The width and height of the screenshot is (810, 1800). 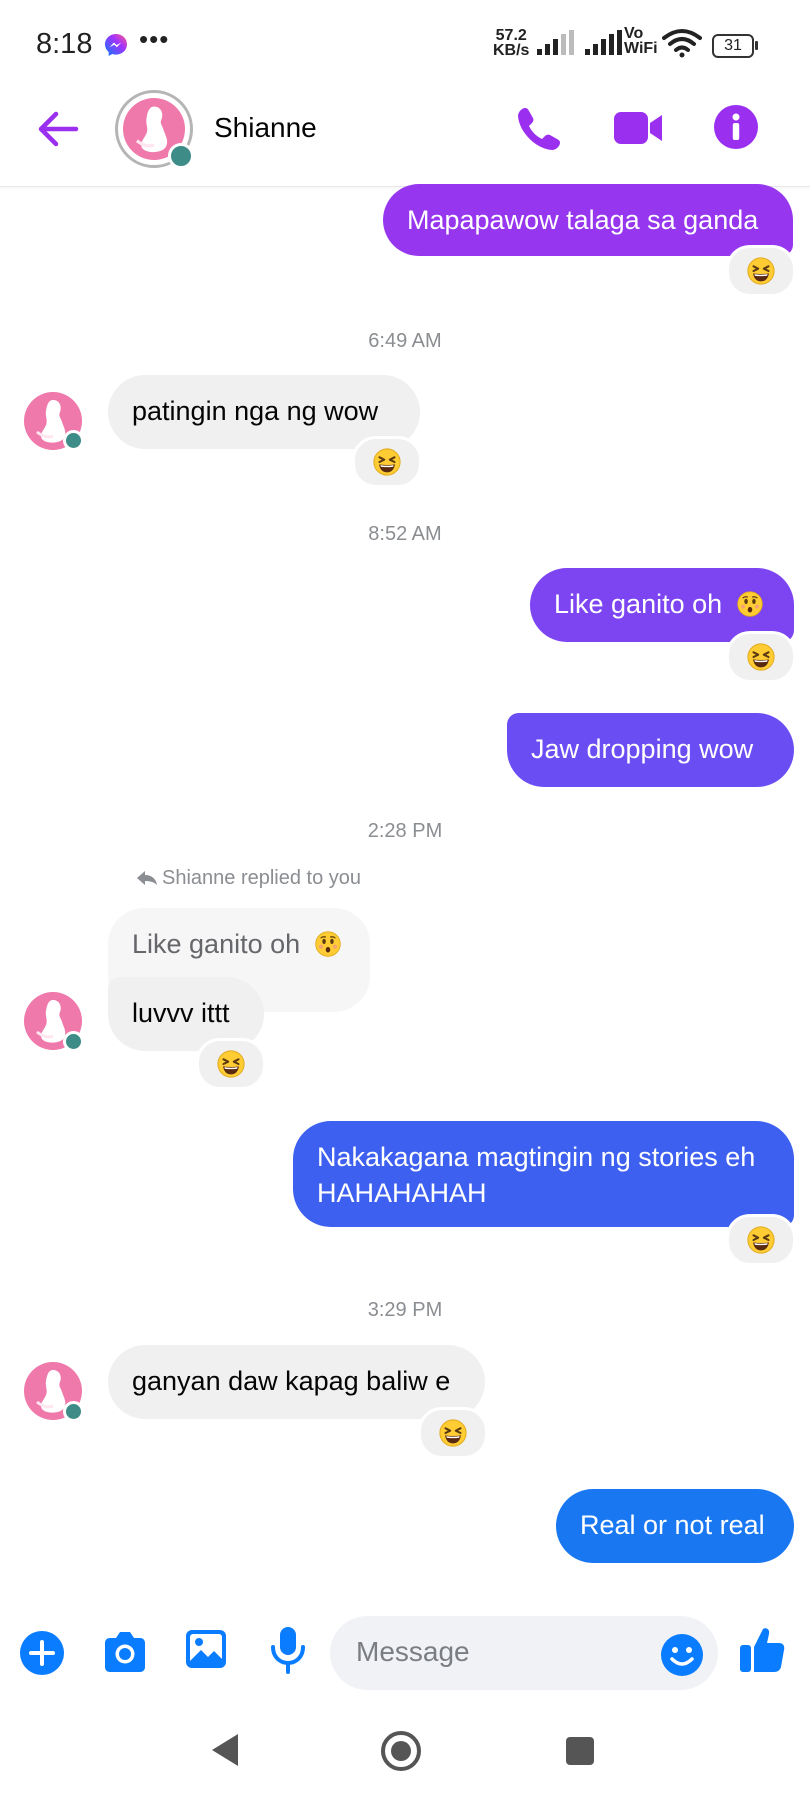 What do you see at coordinates (125, 1652) in the screenshot?
I see `camera-icon` at bounding box center [125, 1652].